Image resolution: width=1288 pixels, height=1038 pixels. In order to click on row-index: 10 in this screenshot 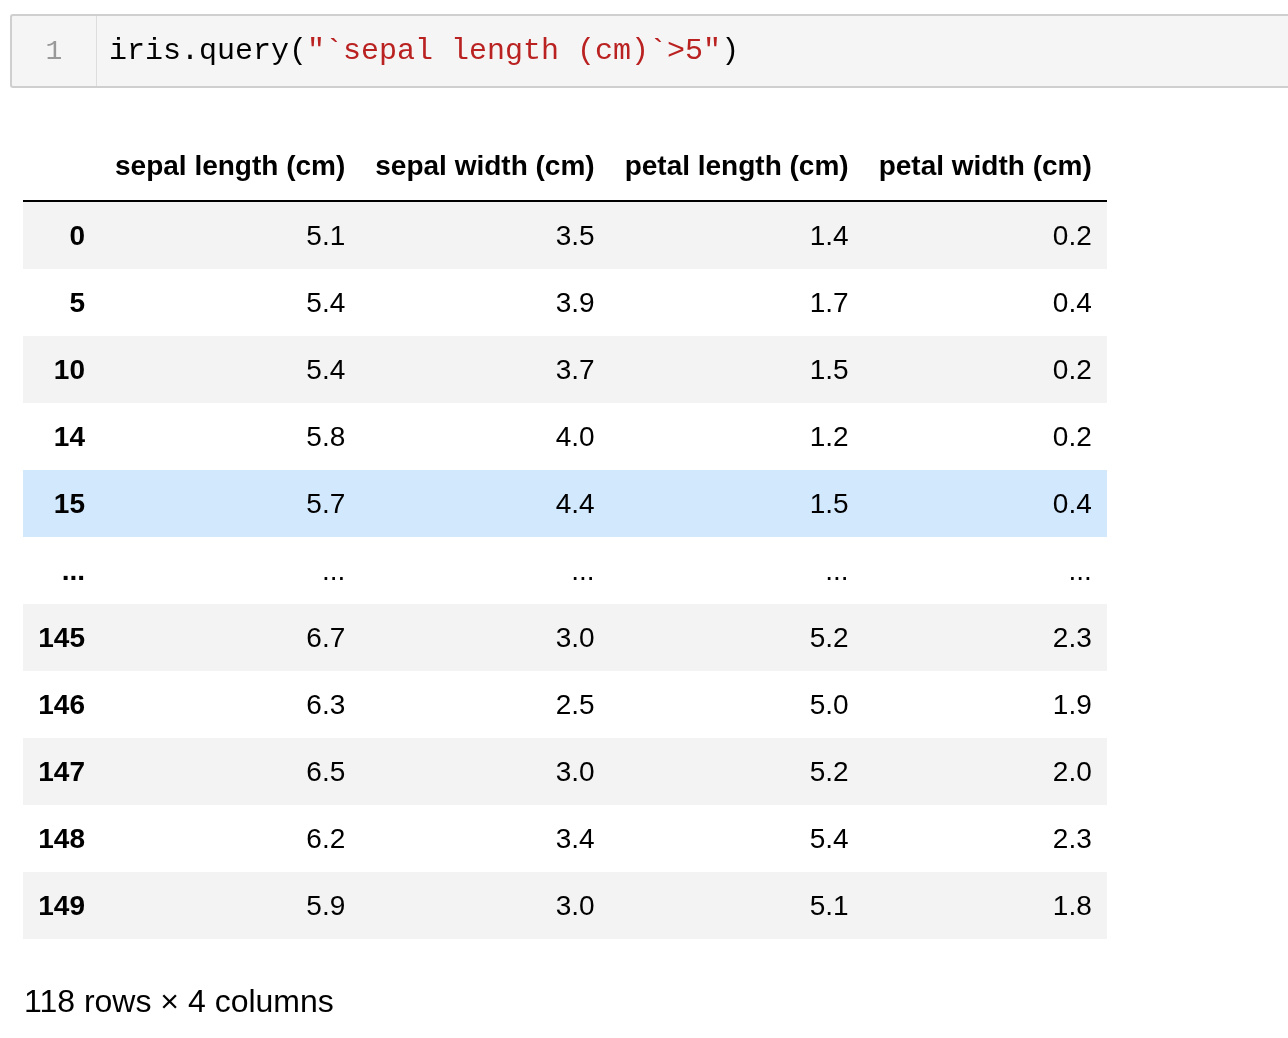, I will do `click(61, 369)`.